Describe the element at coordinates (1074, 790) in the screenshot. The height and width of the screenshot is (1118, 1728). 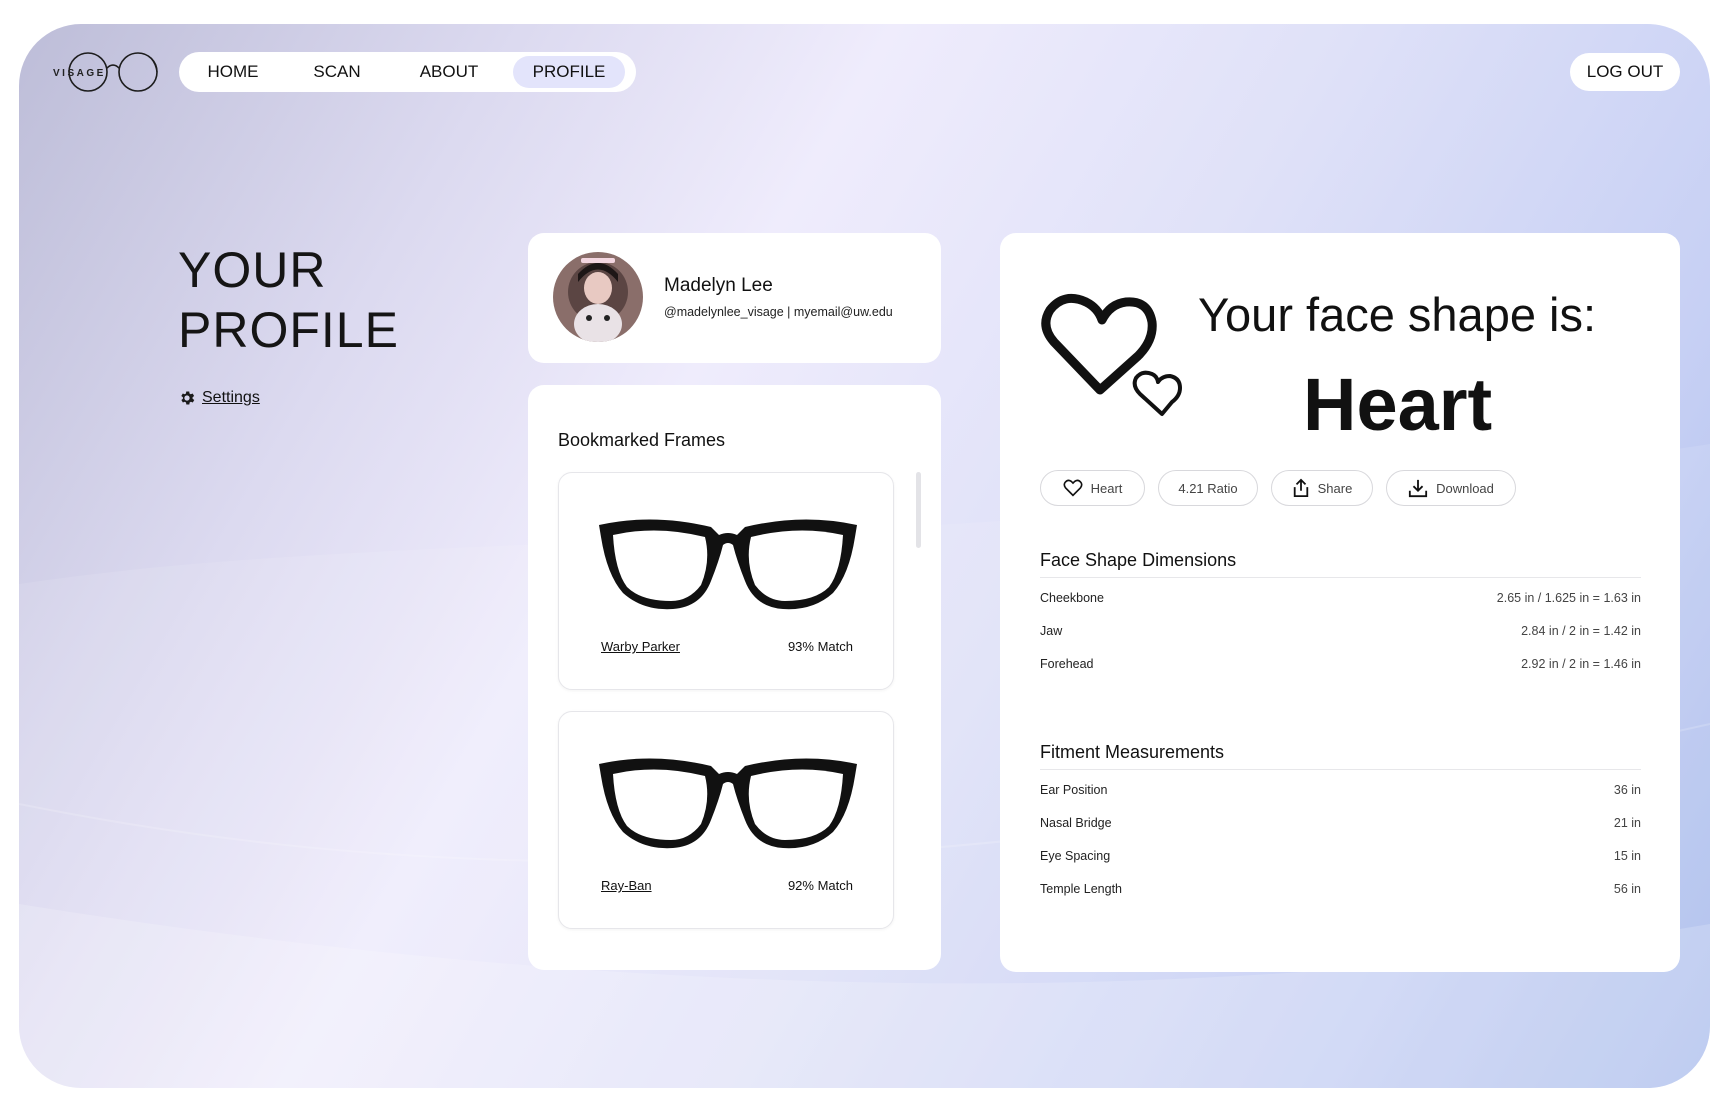
I see `fitment-label: Ear Position` at that location.